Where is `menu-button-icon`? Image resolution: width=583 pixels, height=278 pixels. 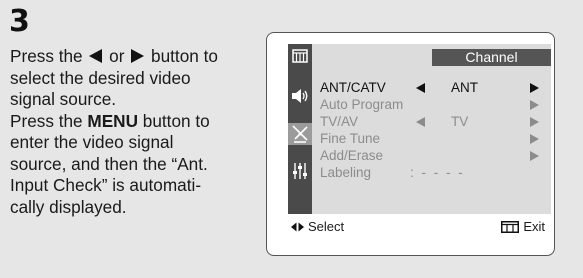 menu-button-icon is located at coordinates (510, 226).